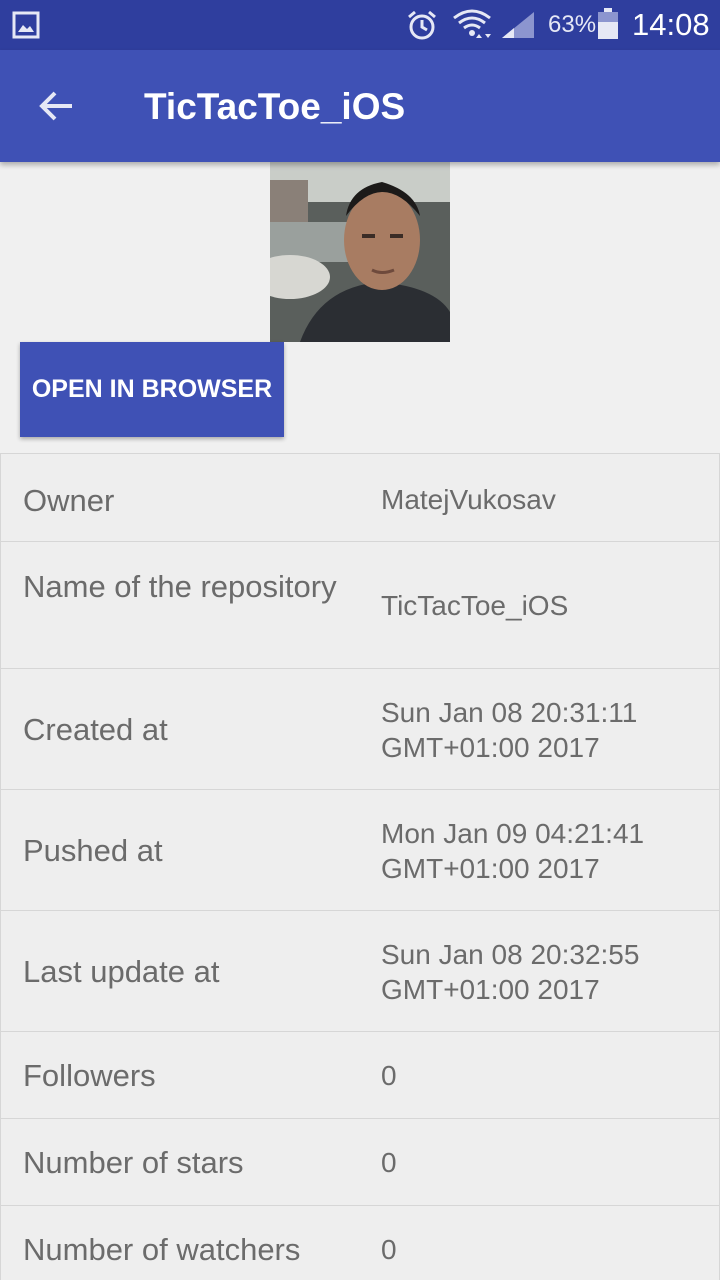 This screenshot has width=720, height=1280. What do you see at coordinates (608, 23) in the screenshot?
I see `battery-icon` at bounding box center [608, 23].